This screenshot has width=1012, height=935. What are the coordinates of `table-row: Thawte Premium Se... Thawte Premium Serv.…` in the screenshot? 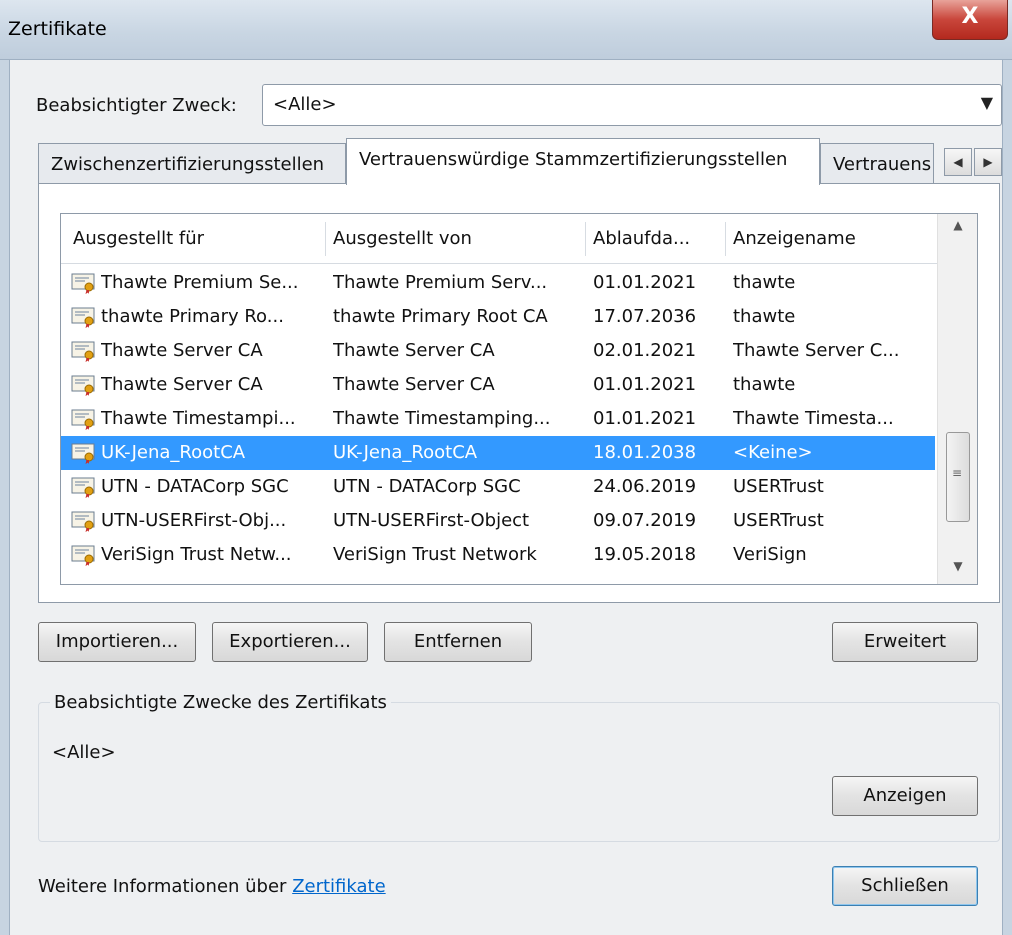 It's located at (498, 283).